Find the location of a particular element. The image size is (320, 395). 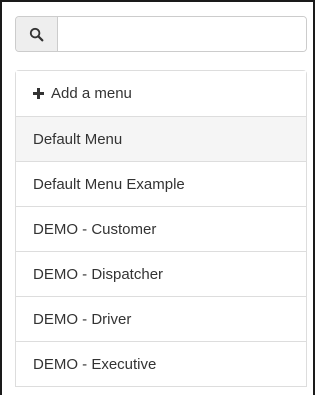

add-menu-label: Add a menu is located at coordinates (91, 93).